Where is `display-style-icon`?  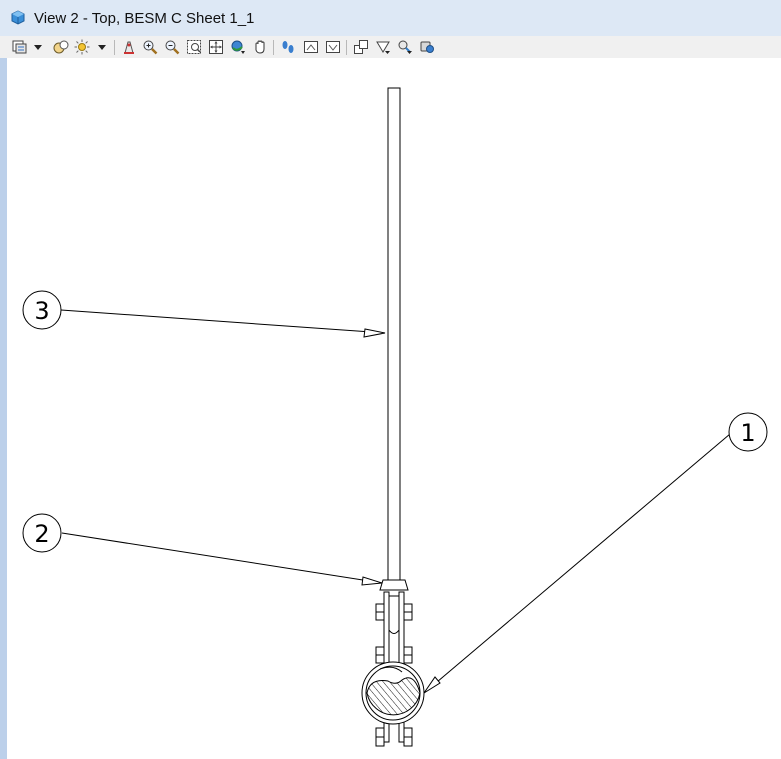 display-style-icon is located at coordinates (61, 47).